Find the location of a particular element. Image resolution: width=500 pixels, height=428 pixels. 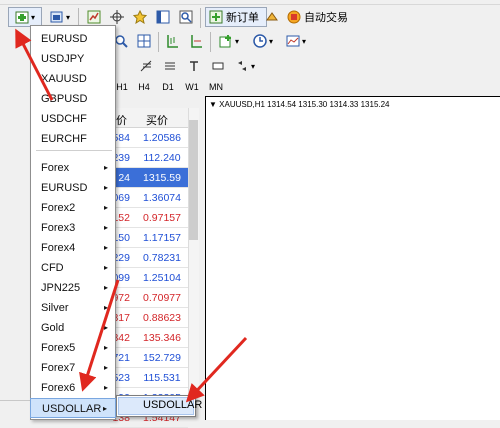

annotation-arrow-to-submenu is located at coordinates (216, 369).